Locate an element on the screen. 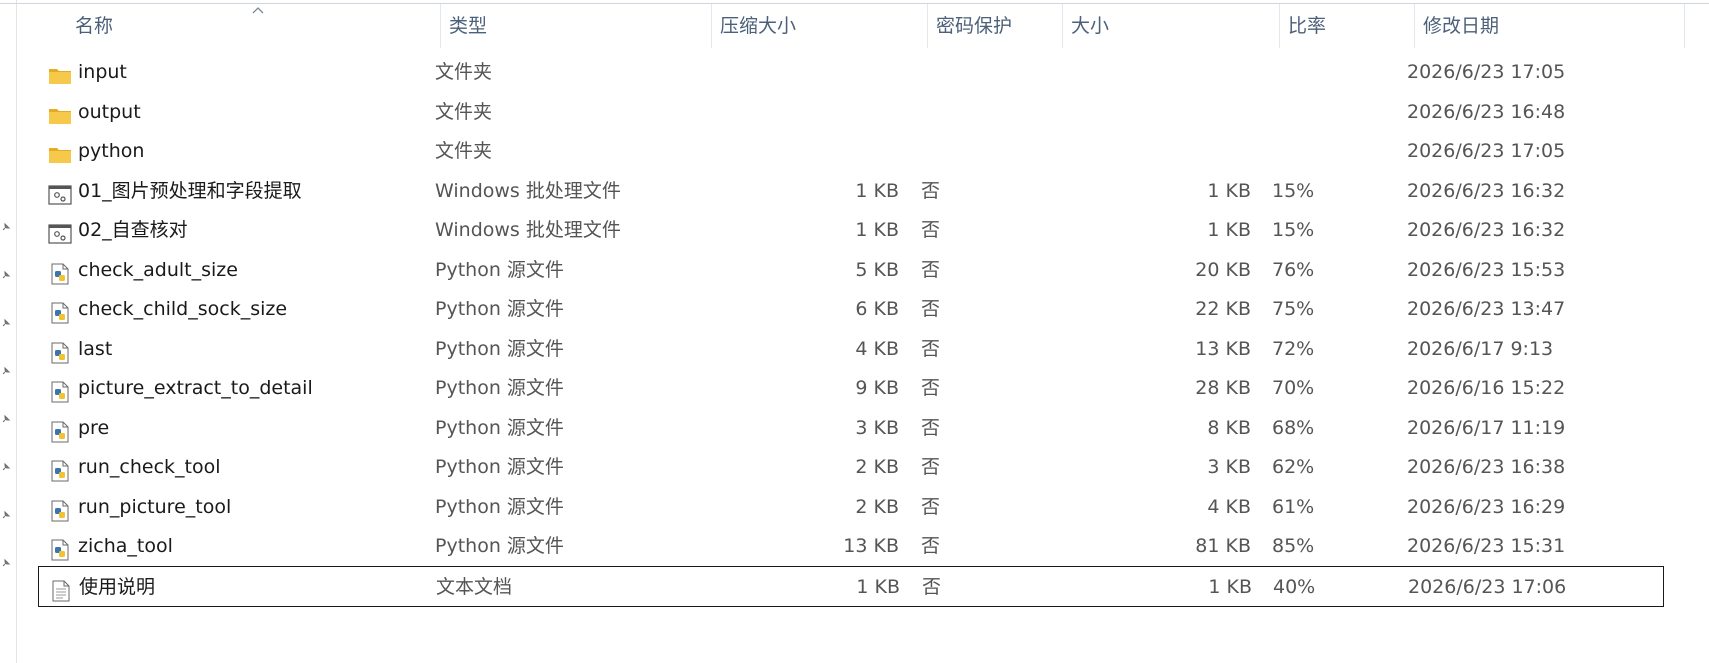 The image size is (1709, 663). compression-ratio: 72% is located at coordinates (1293, 348).